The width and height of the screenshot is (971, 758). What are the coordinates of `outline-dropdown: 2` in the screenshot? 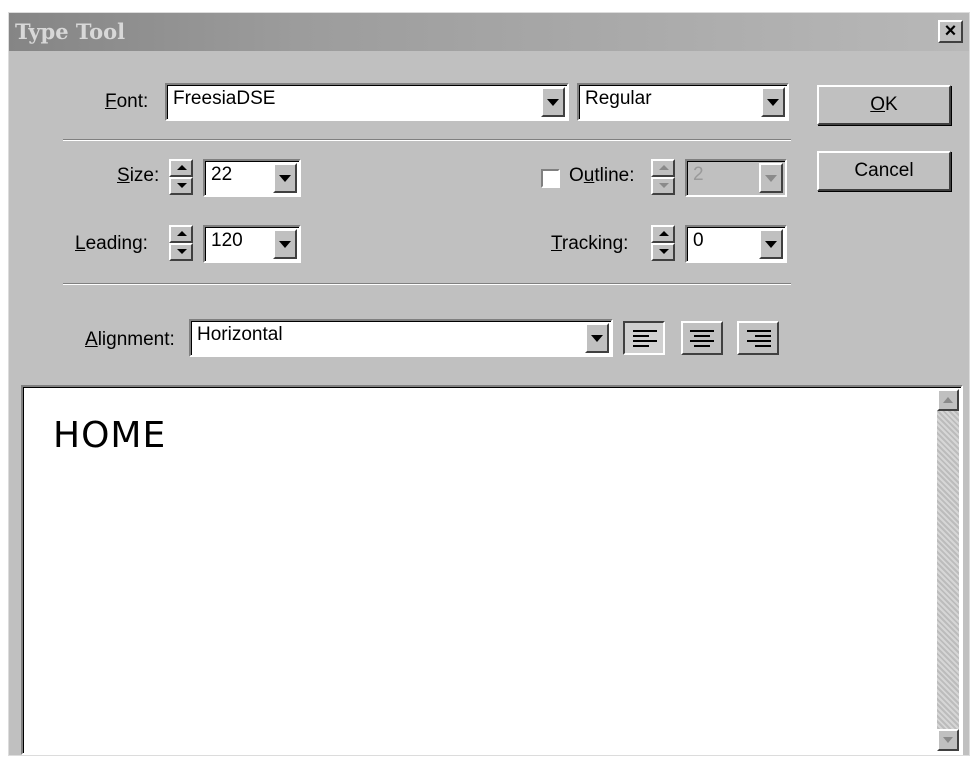 It's located at (736, 178).